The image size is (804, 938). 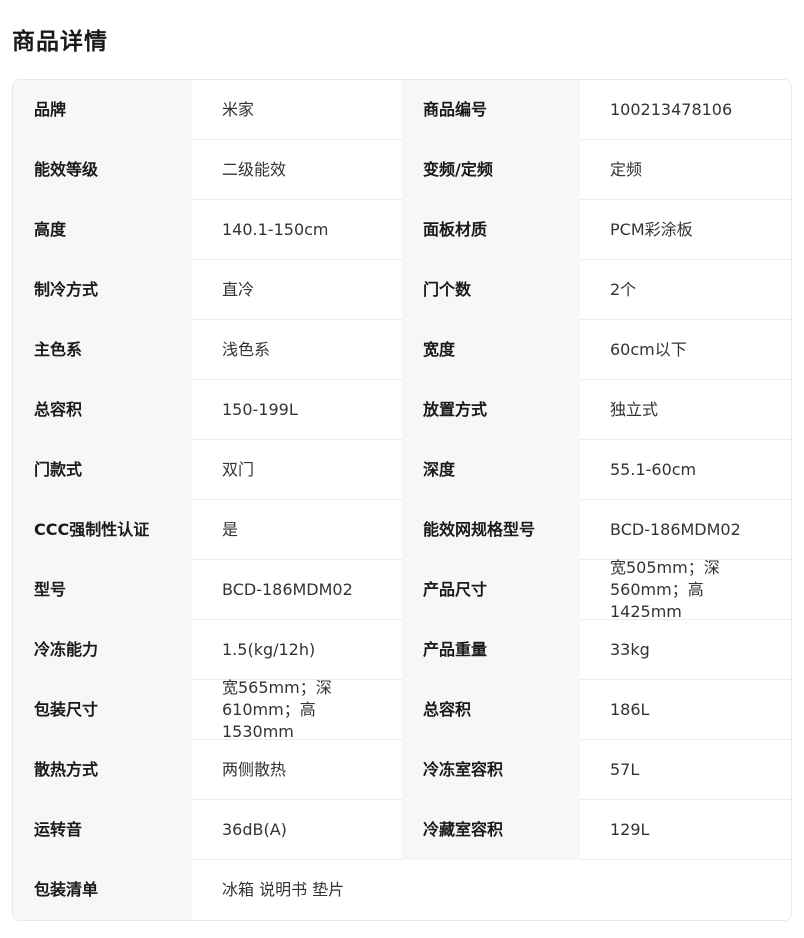 I want to click on spec-label: 能效等级, so click(x=102, y=170).